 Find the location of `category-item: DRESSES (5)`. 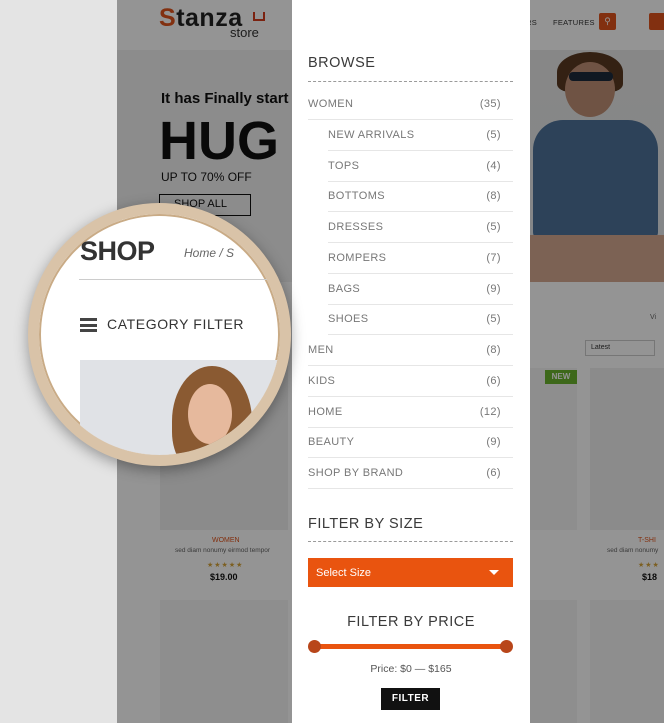

category-item: DRESSES (5) is located at coordinates (420, 227).